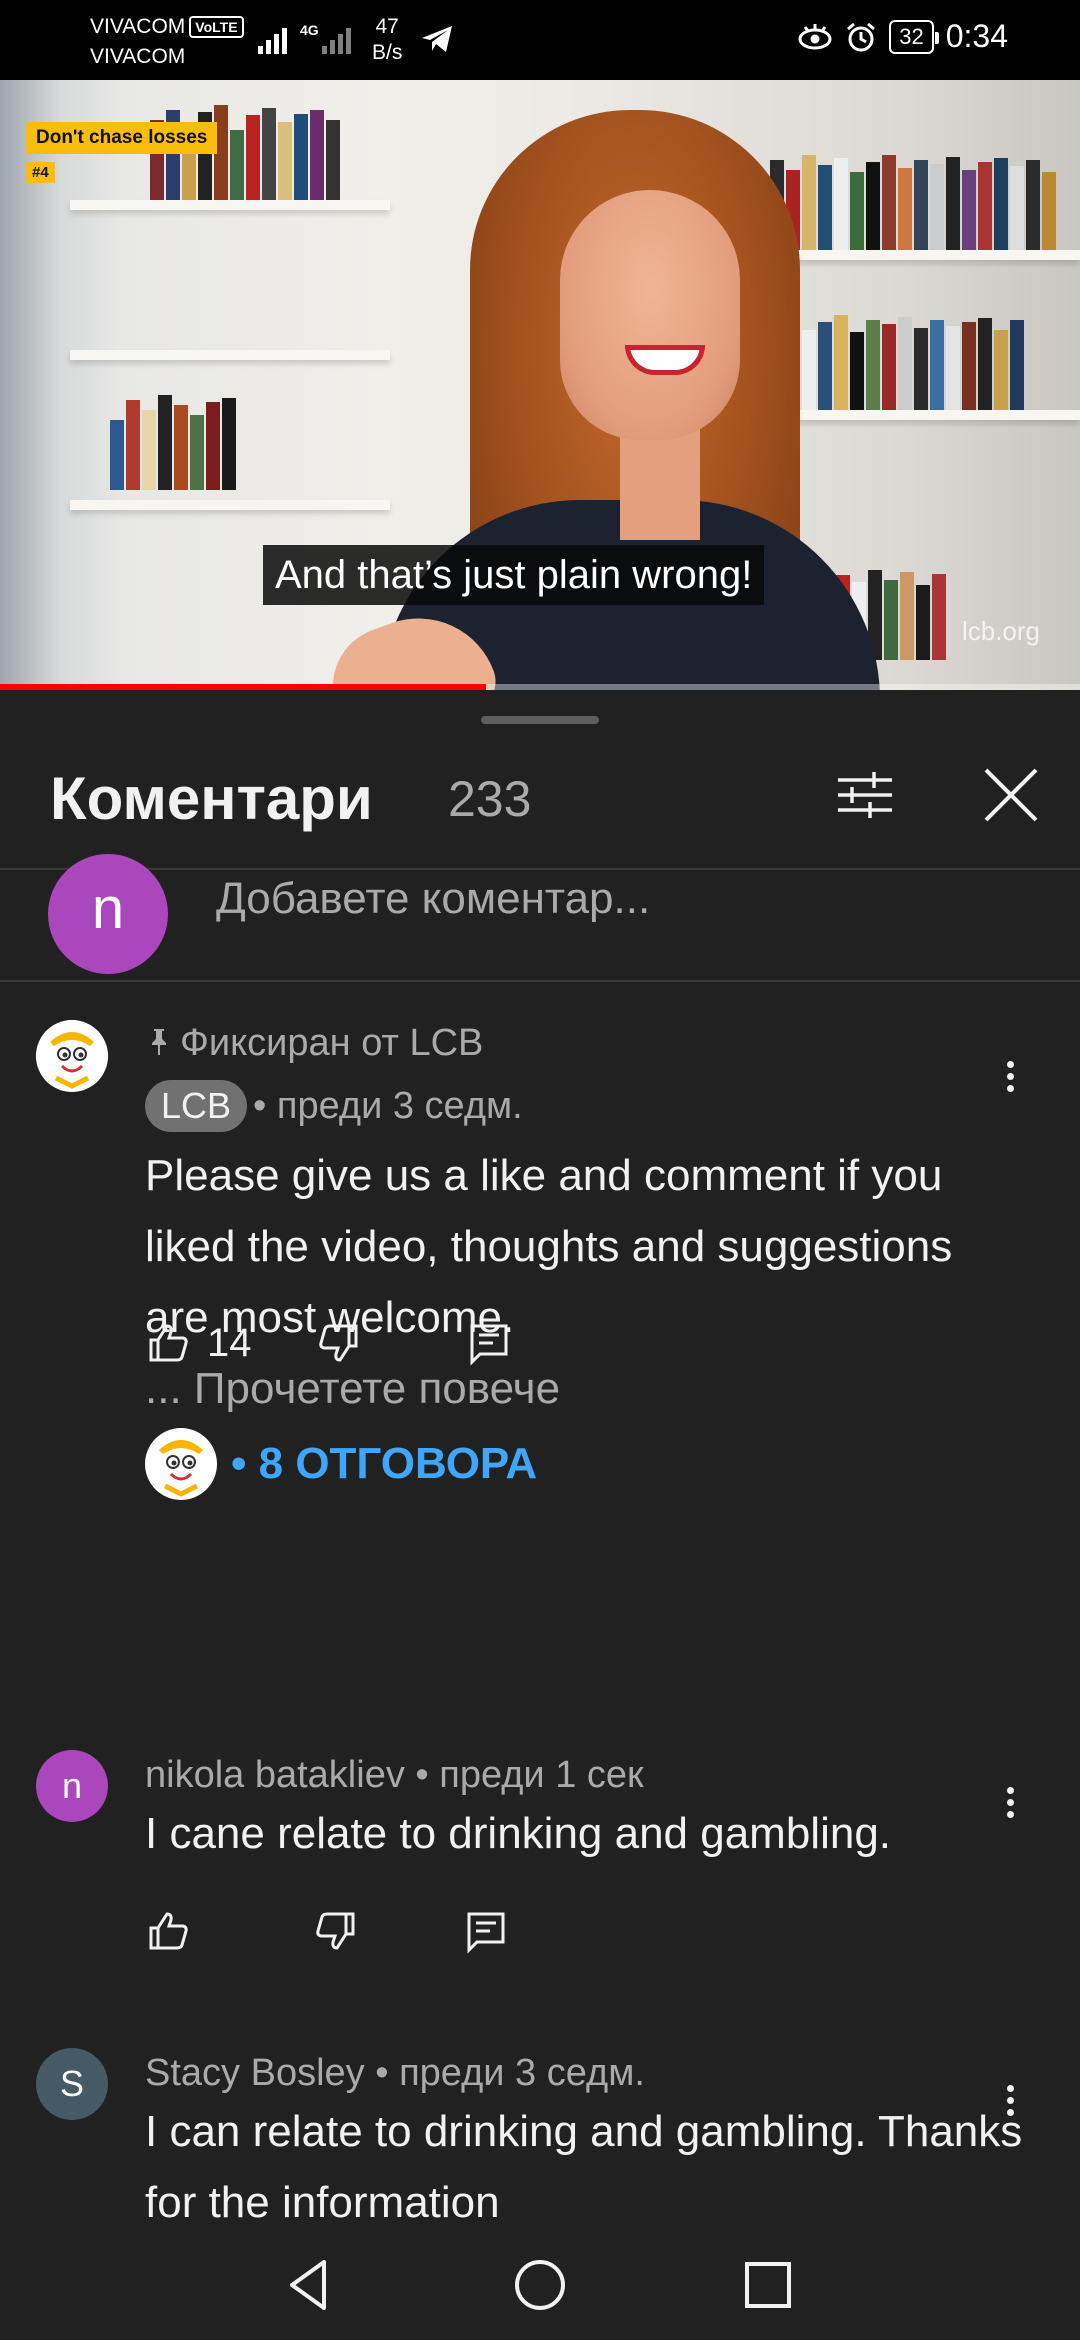 Image resolution: width=1080 pixels, height=2340 pixels. I want to click on commenter-avatar: S, so click(72, 2084).